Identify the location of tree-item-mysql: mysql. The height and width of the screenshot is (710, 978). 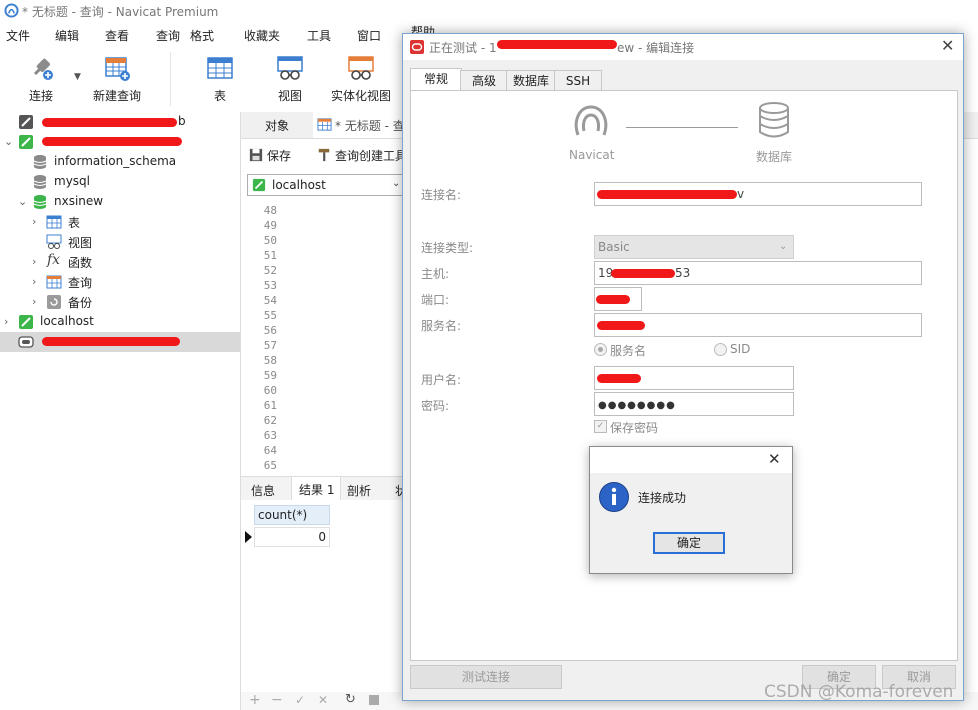
(120, 182).